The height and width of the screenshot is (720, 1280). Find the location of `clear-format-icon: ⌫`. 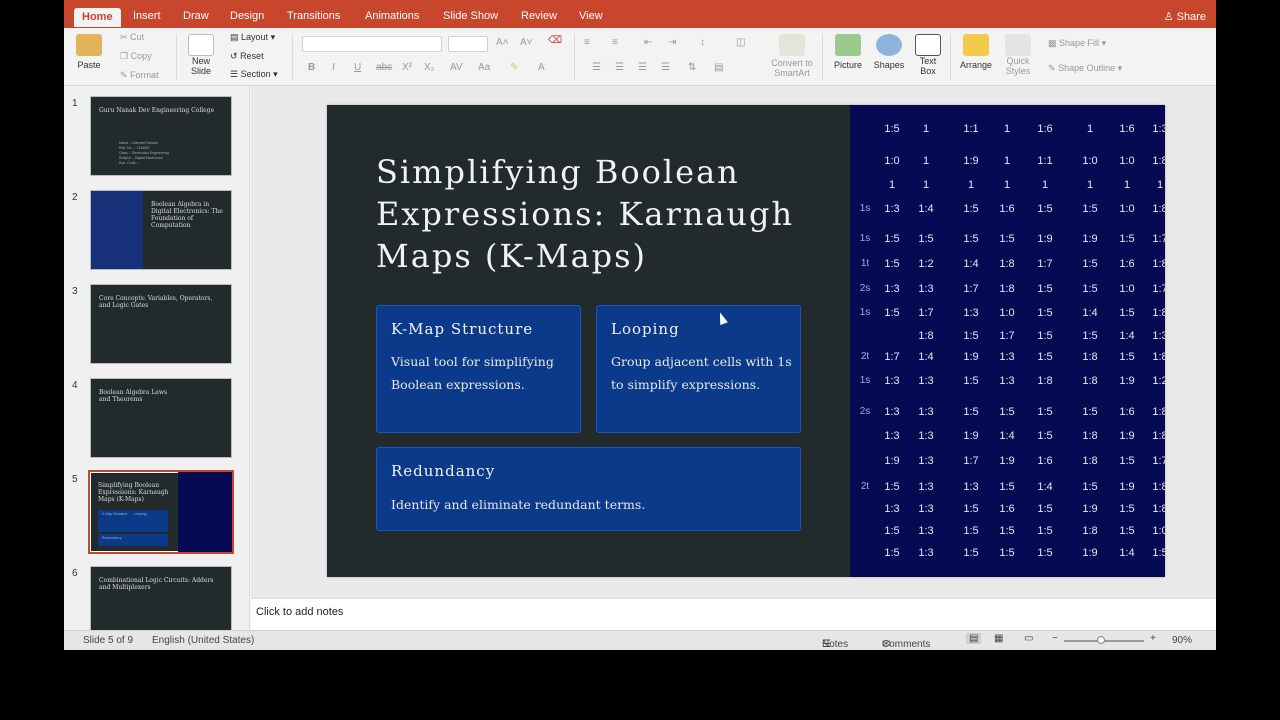

clear-format-icon: ⌫ is located at coordinates (555, 40).